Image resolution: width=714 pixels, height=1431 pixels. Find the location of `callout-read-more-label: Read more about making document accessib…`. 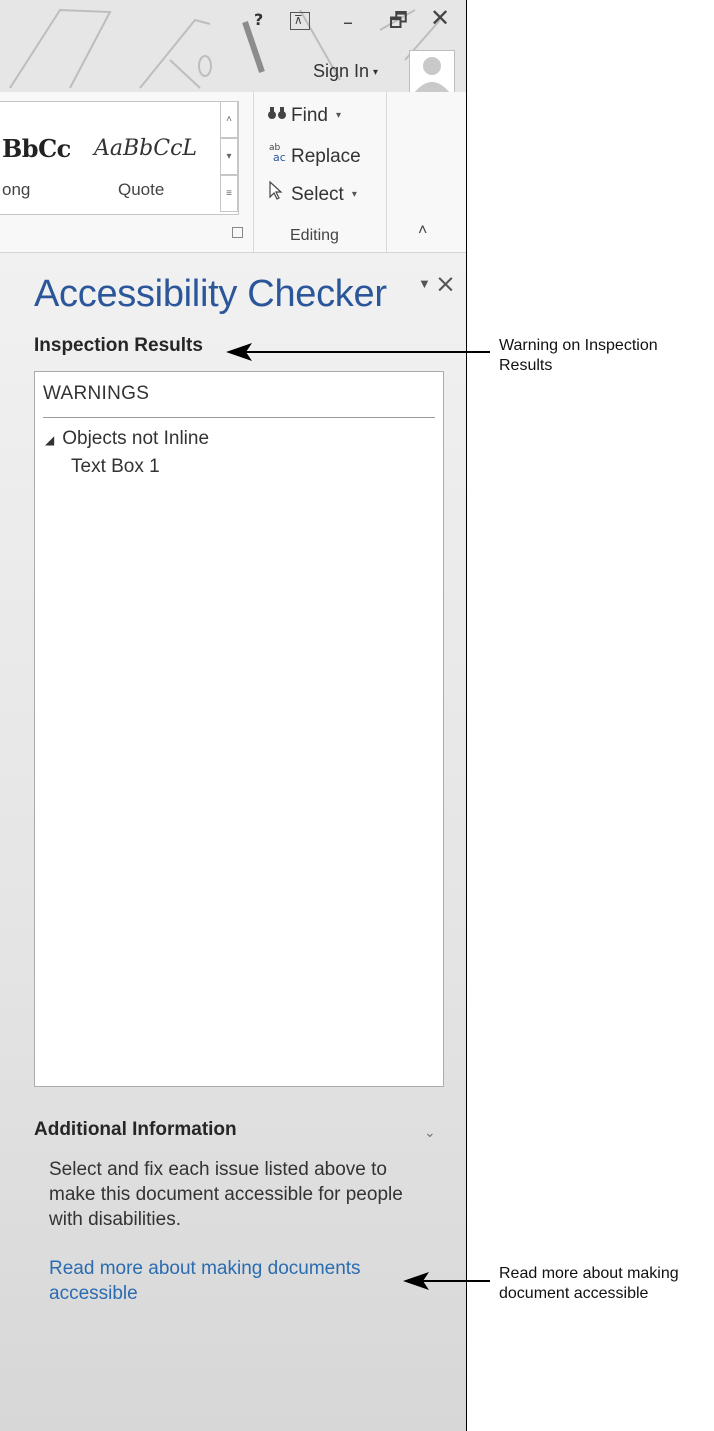

callout-read-more-label: Read more about making document accessib… is located at coordinates (589, 1283).